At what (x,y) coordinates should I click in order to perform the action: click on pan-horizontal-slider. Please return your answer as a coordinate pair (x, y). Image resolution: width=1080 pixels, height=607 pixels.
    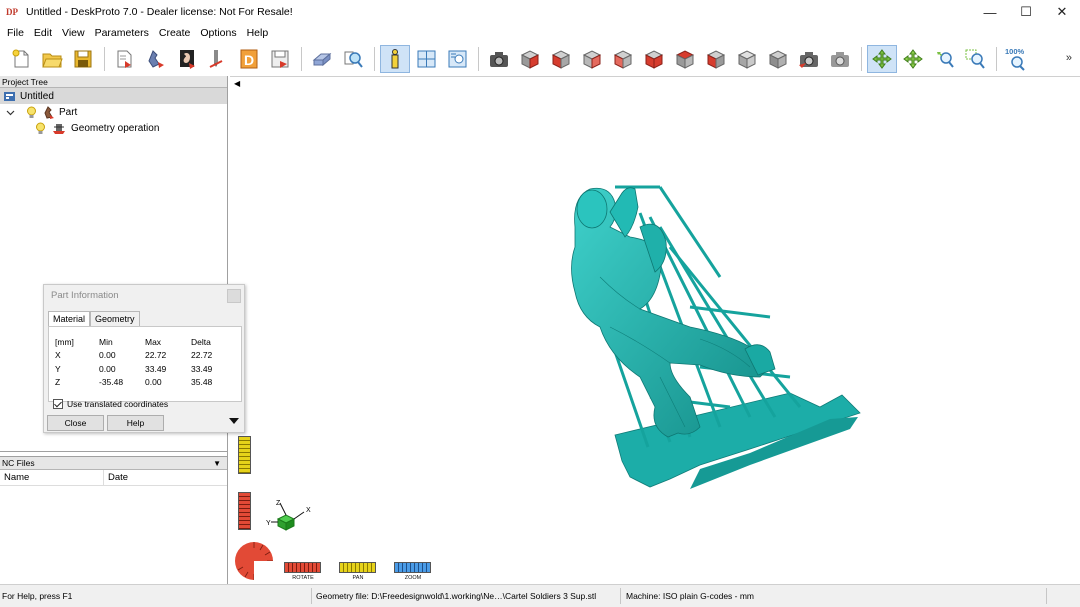
    Looking at the image, I should click on (357, 567).